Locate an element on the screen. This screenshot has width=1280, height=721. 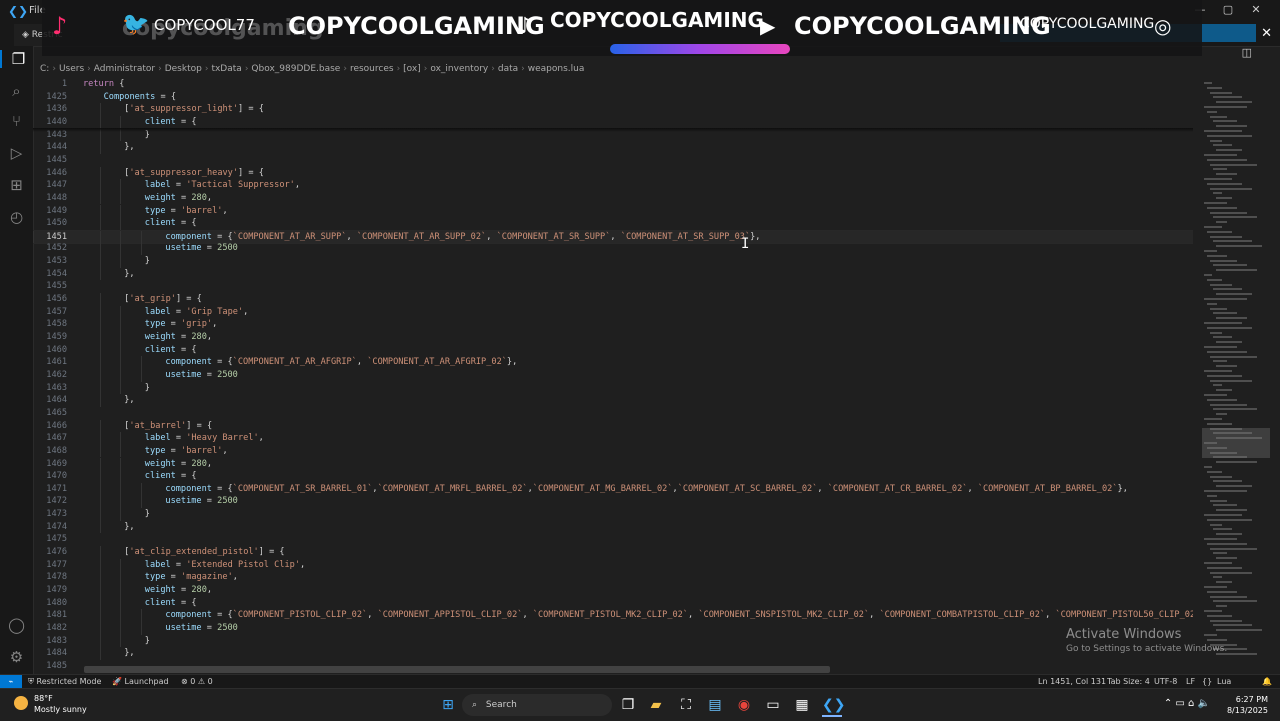
braces-icon: {} is located at coordinates (1207, 682).